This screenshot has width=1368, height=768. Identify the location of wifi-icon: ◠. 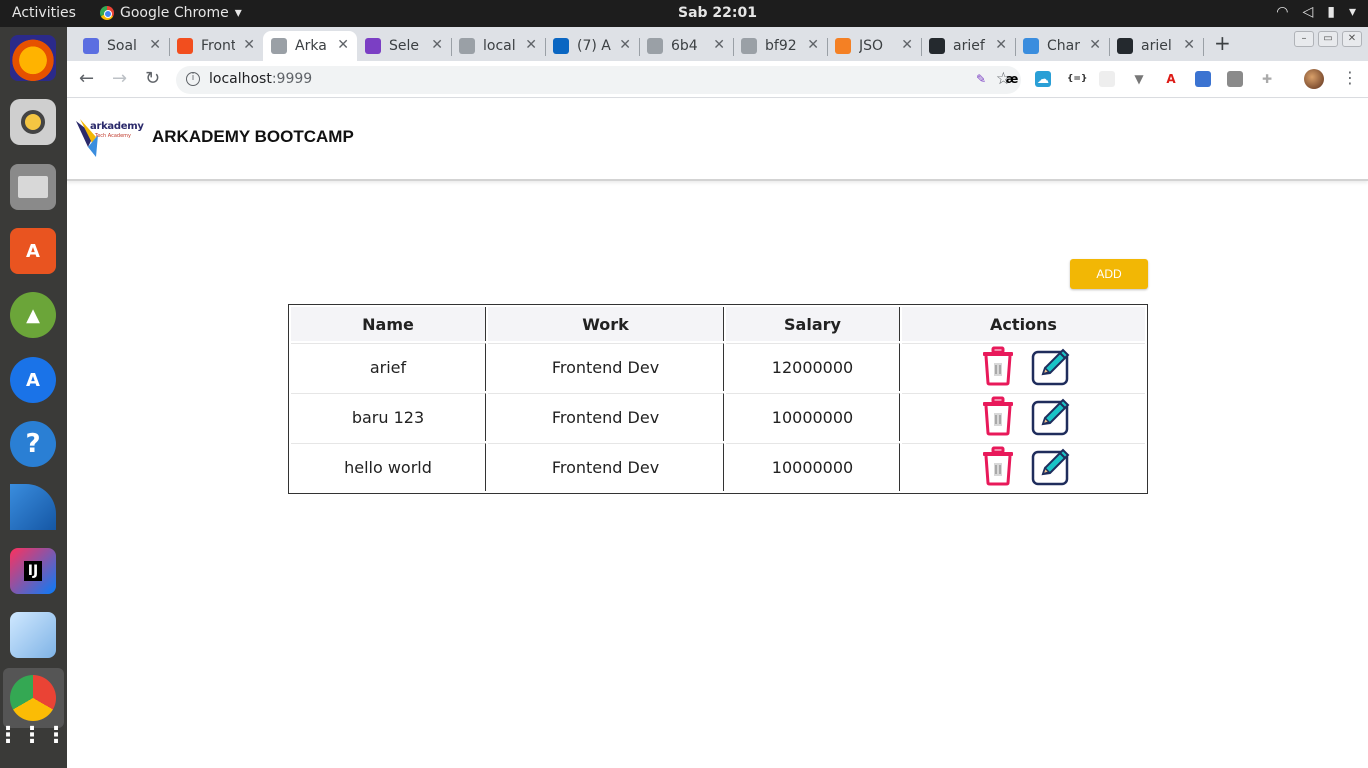
(1282, 12).